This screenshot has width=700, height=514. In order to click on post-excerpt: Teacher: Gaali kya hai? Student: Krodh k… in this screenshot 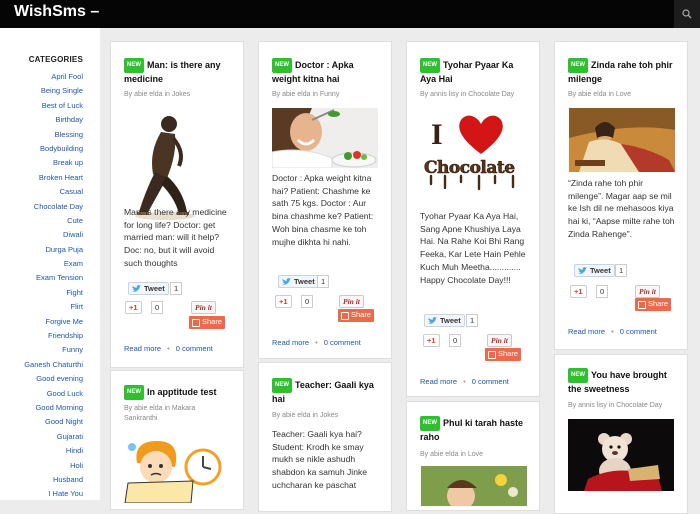, I will do `click(320, 459)`.